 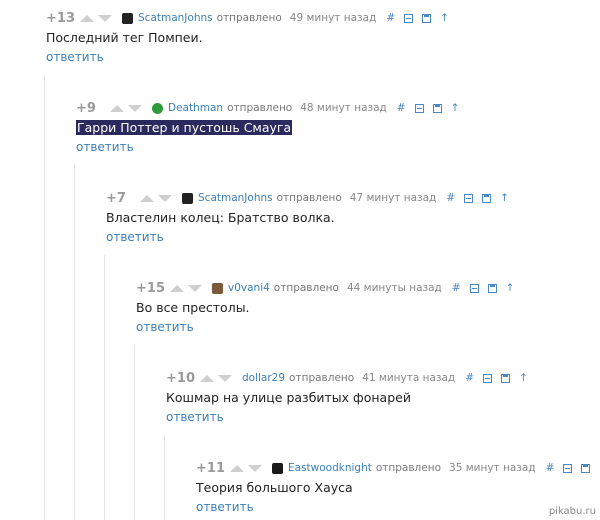 What do you see at coordinates (333, 18) in the screenshot?
I see `comment-time: 49 минут назад` at bounding box center [333, 18].